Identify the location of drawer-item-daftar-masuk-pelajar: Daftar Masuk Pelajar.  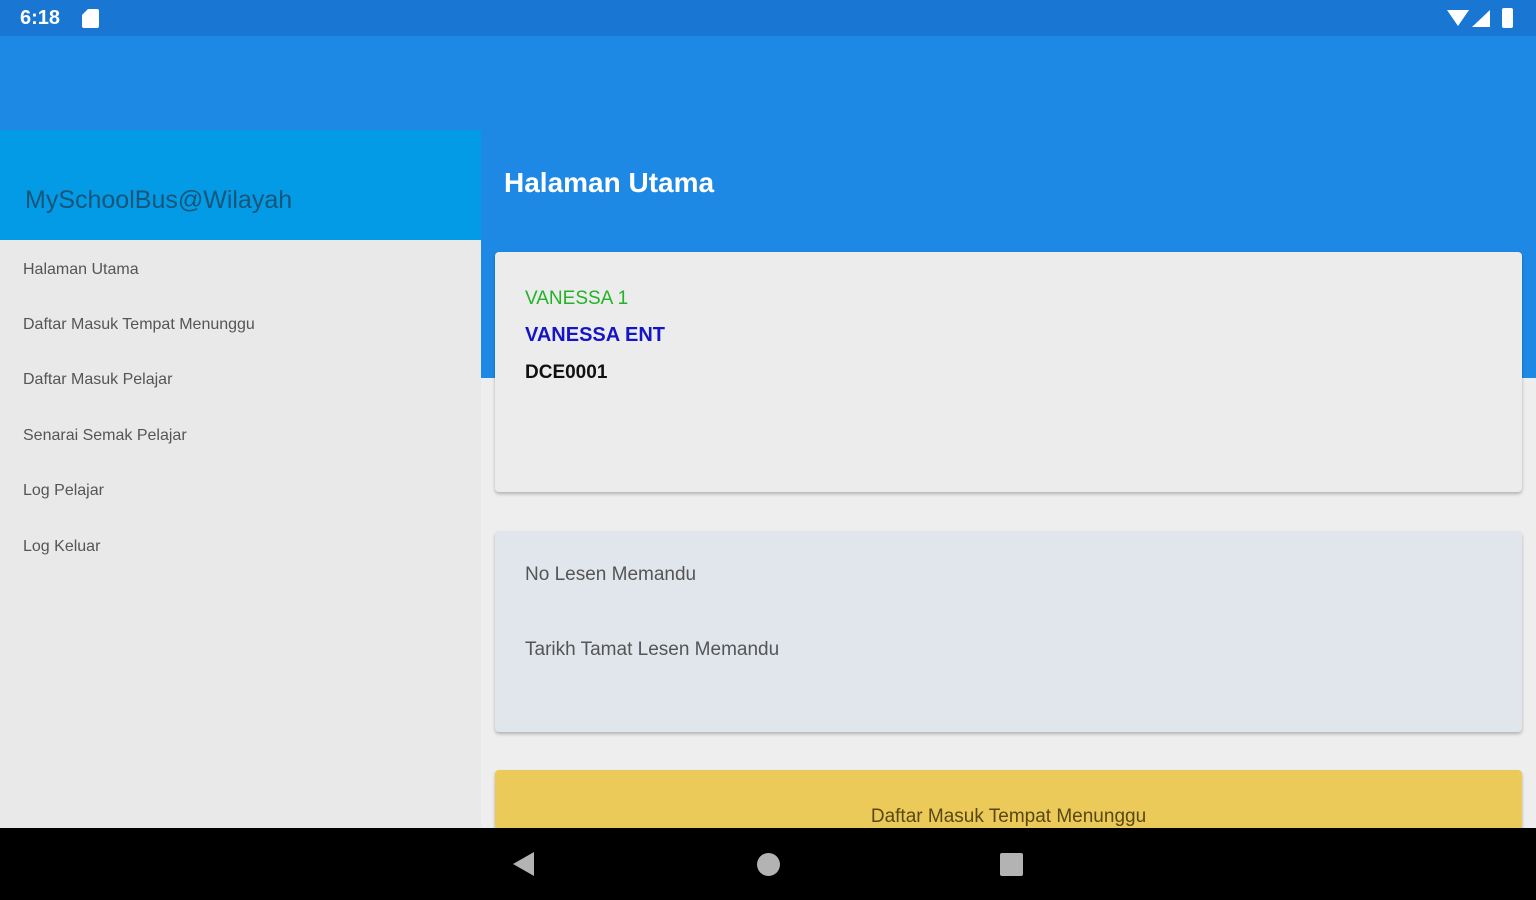
(97, 380).